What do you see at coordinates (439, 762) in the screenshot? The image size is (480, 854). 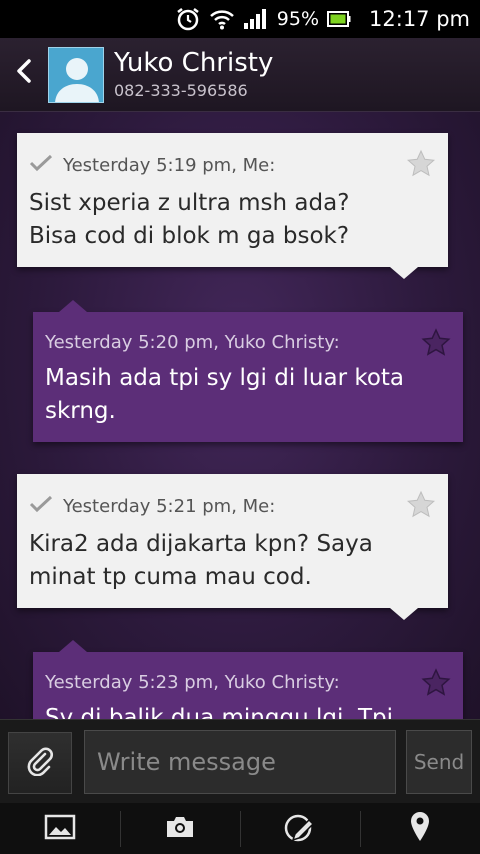 I see `send-button: Send` at bounding box center [439, 762].